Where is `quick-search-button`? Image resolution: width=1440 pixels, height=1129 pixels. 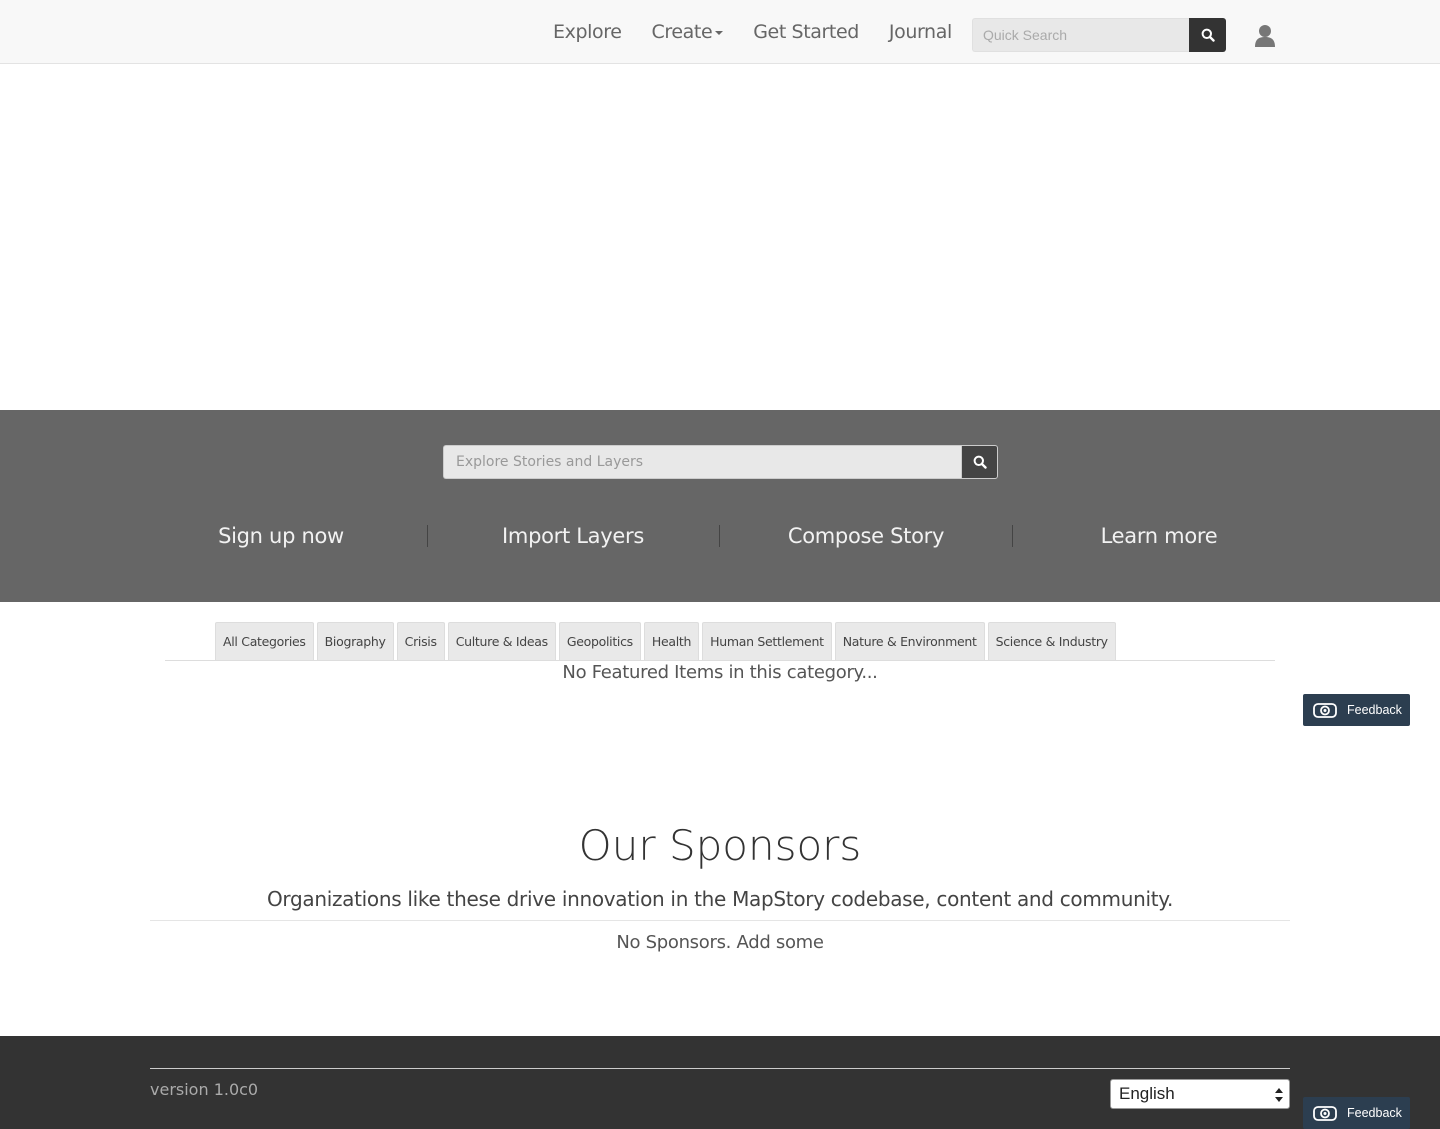 quick-search-button is located at coordinates (1207, 35).